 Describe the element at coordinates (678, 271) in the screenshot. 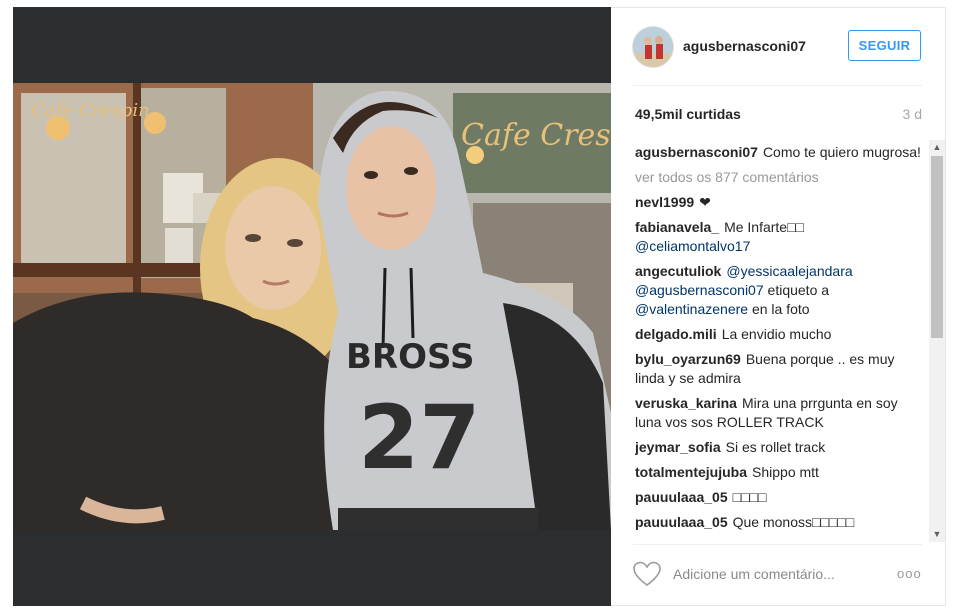

I see `comment-username: angecutuliok` at that location.